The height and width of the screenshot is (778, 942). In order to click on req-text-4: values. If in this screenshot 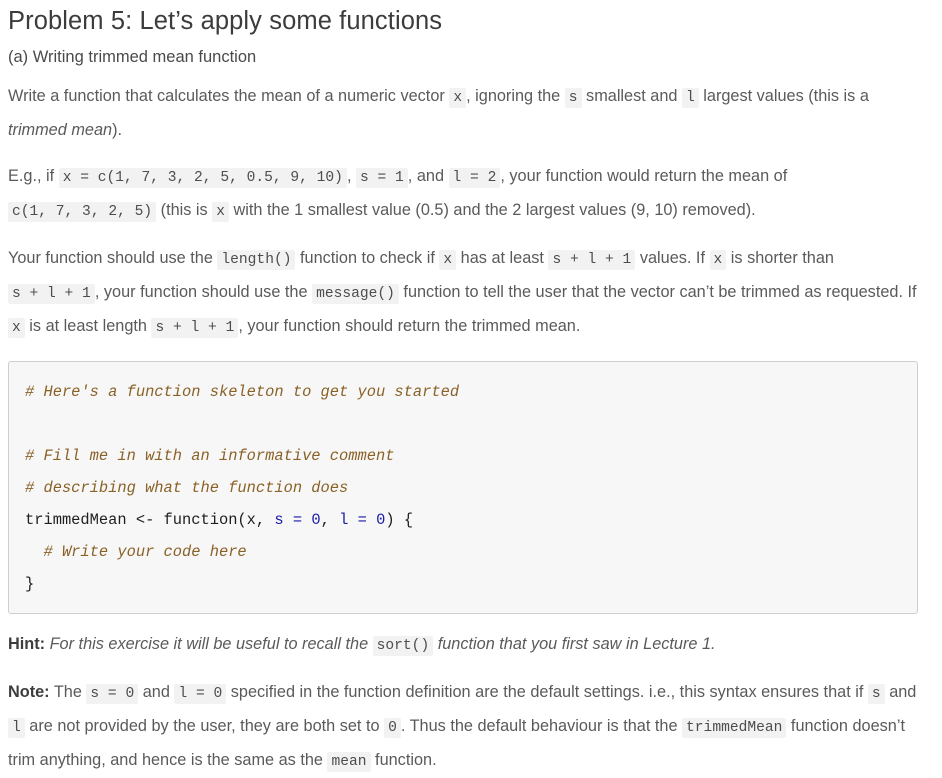, I will do `click(672, 258)`.